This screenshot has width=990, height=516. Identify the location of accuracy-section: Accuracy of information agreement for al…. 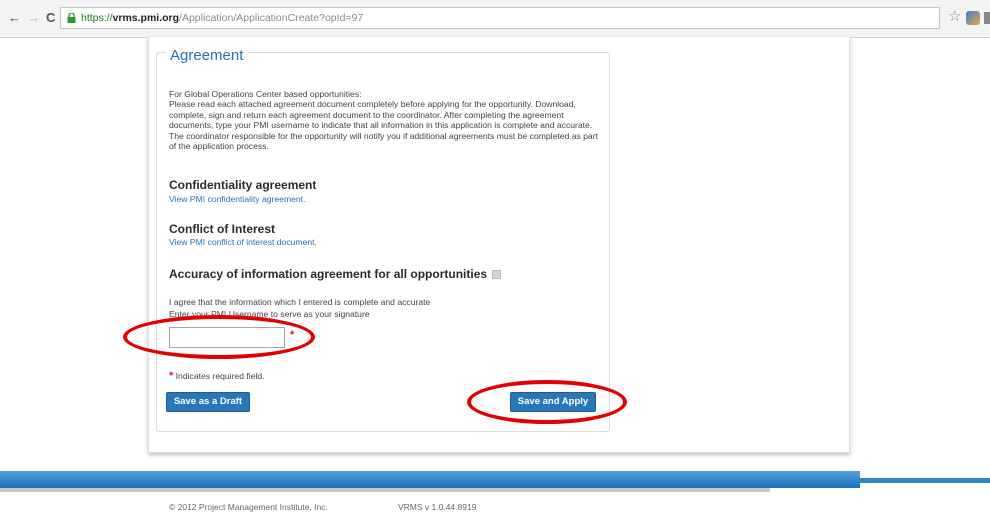
(335, 274).